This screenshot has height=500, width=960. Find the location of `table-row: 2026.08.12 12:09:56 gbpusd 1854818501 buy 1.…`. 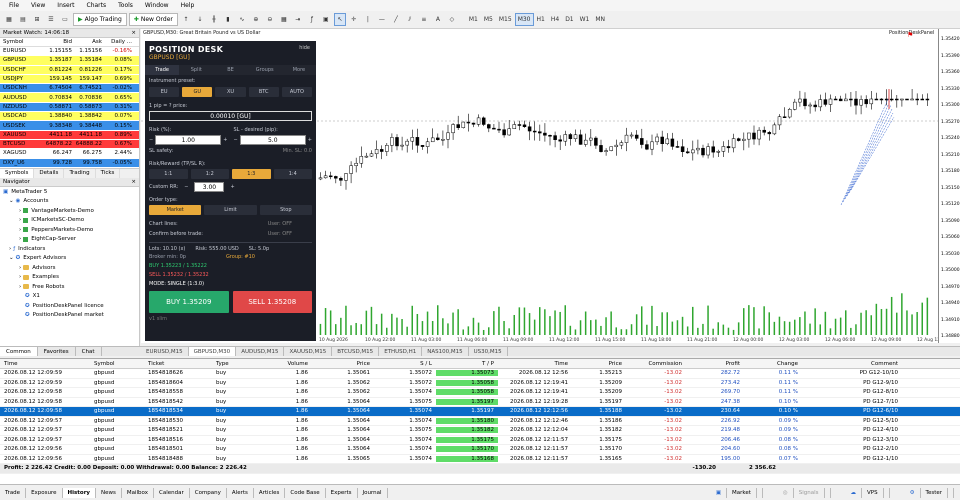

table-row: 2026.08.12 12:09:56 gbpusd 1854818501 buy 1.… is located at coordinates (480, 450).